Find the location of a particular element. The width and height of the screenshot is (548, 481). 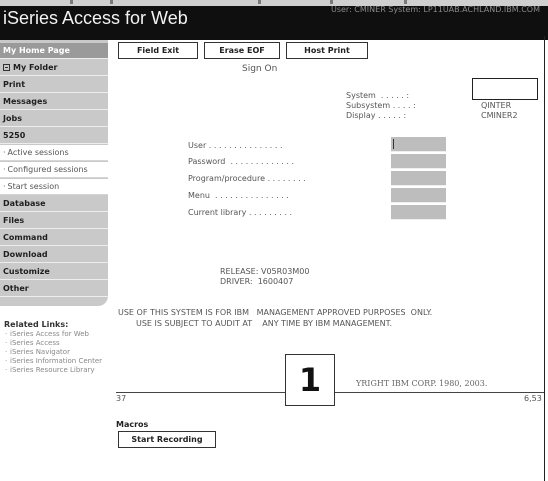

host-print-button: Host Print is located at coordinates (327, 50).